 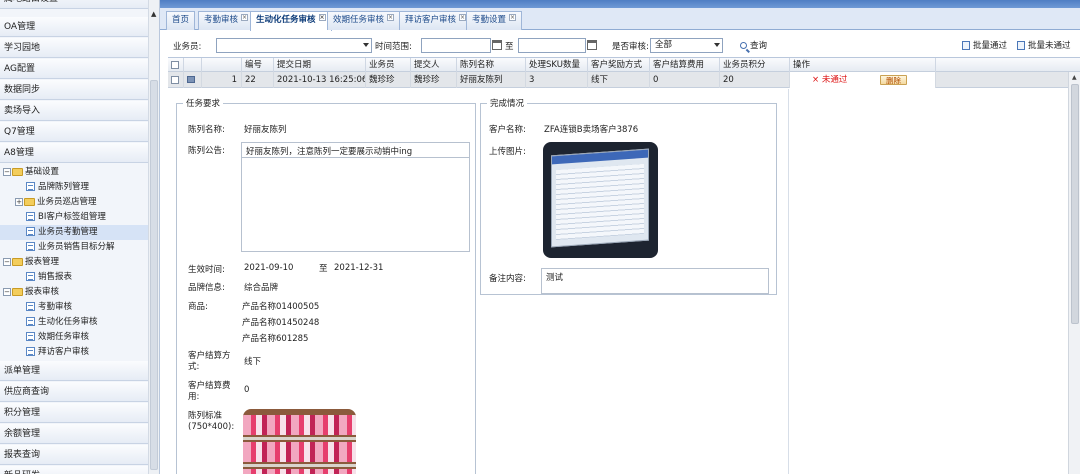 I want to click on sidebar-item-sync: 数据同步, so click(x=74, y=90).